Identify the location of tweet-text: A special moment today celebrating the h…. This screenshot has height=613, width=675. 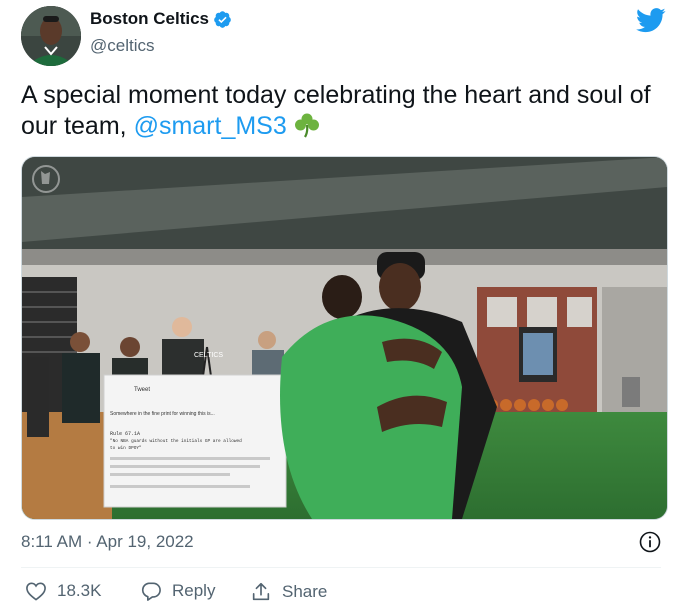
(341, 111).